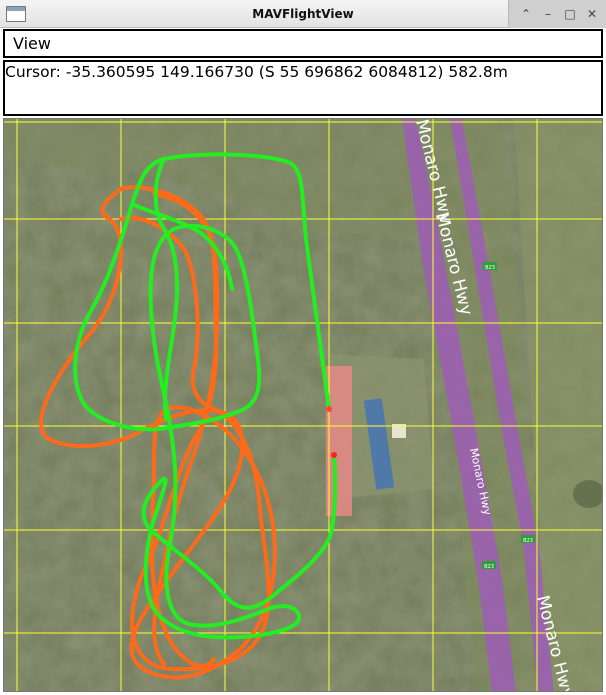  What do you see at coordinates (592, 14) in the screenshot?
I see `close-button: ✕` at bounding box center [592, 14].